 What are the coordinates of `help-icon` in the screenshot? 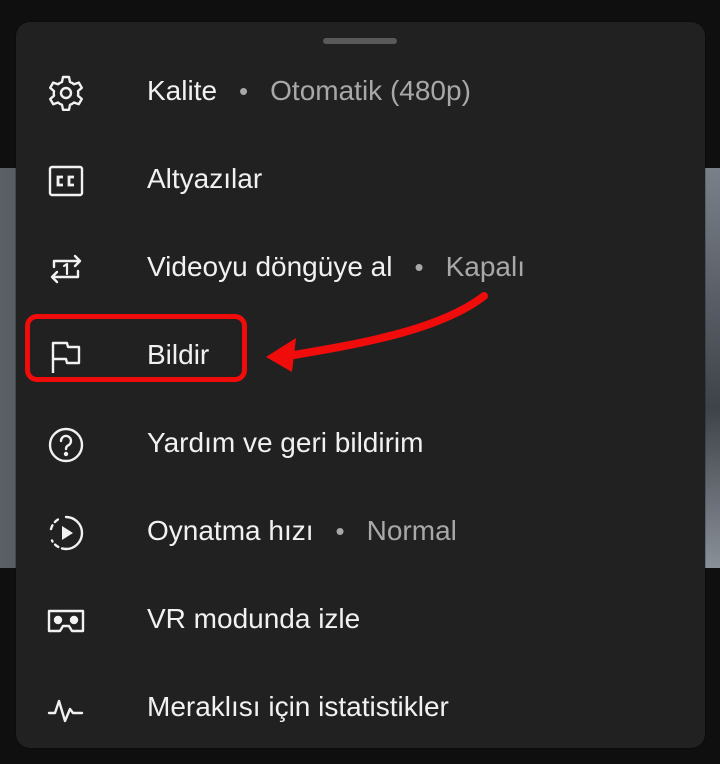 It's located at (66, 445).